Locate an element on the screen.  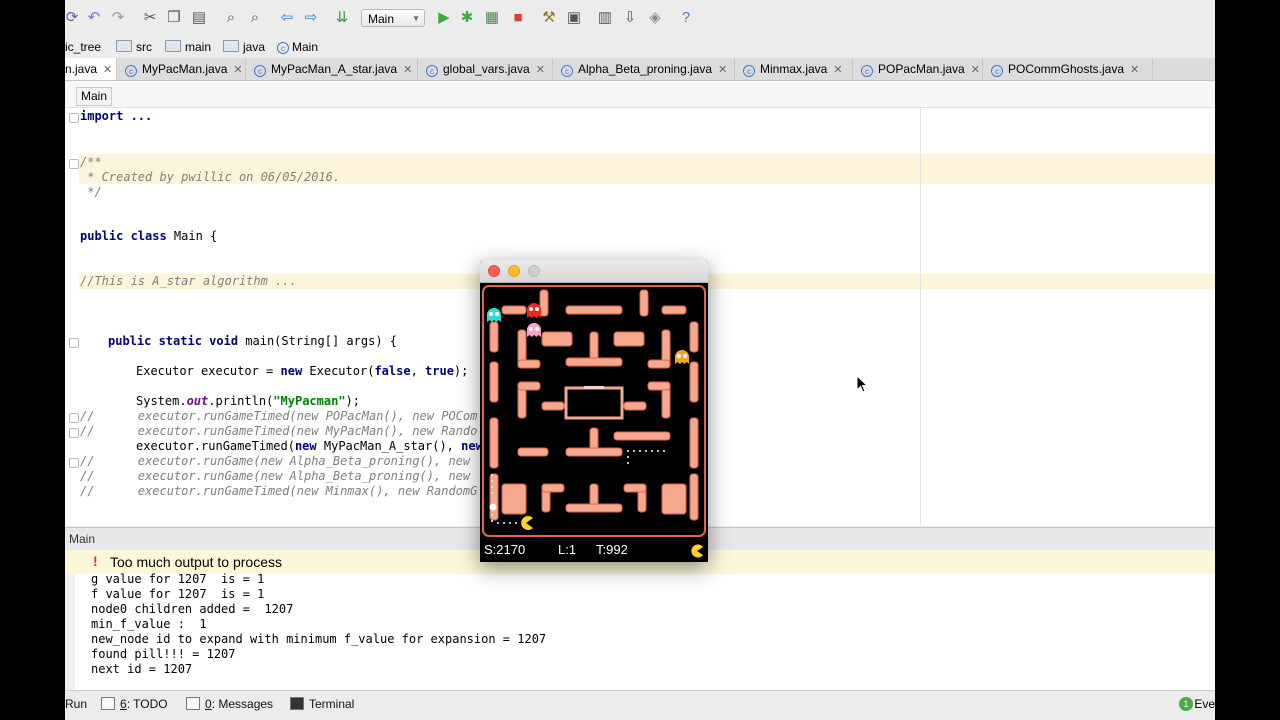
zoom-window-button is located at coordinates (534, 271).